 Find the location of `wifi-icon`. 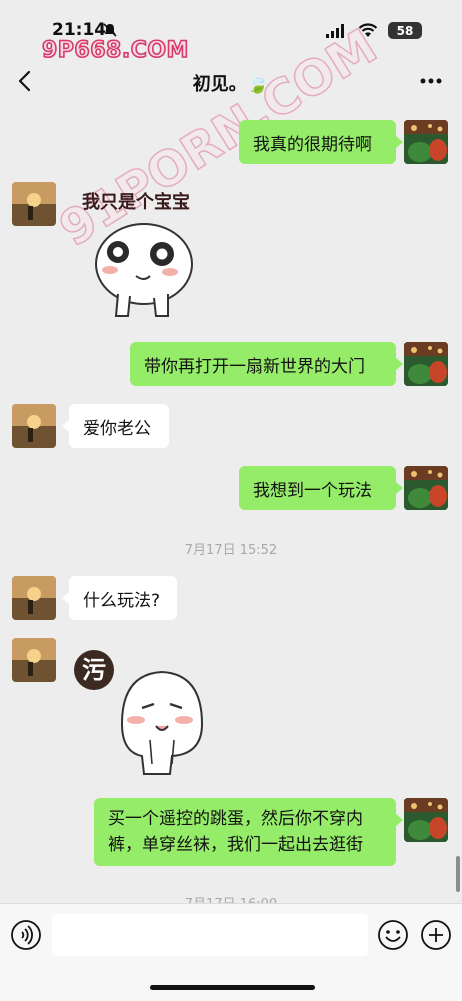

wifi-icon is located at coordinates (368, 30).